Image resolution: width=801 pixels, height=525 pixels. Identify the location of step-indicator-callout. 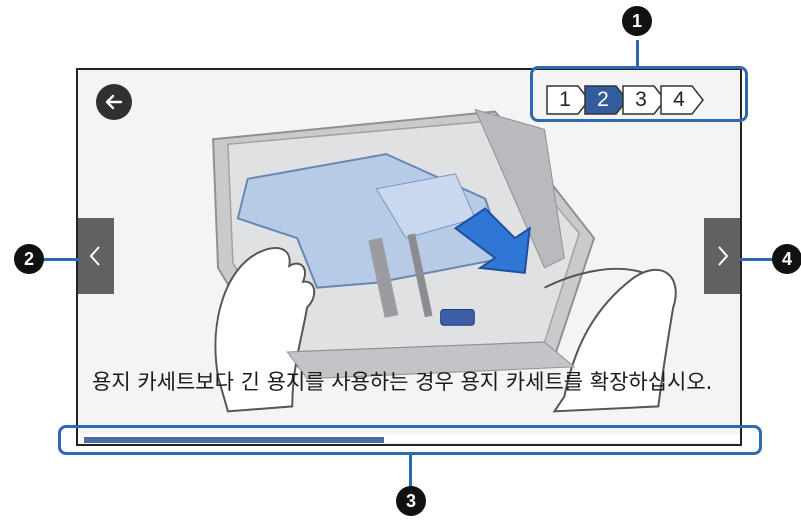
(639, 94).